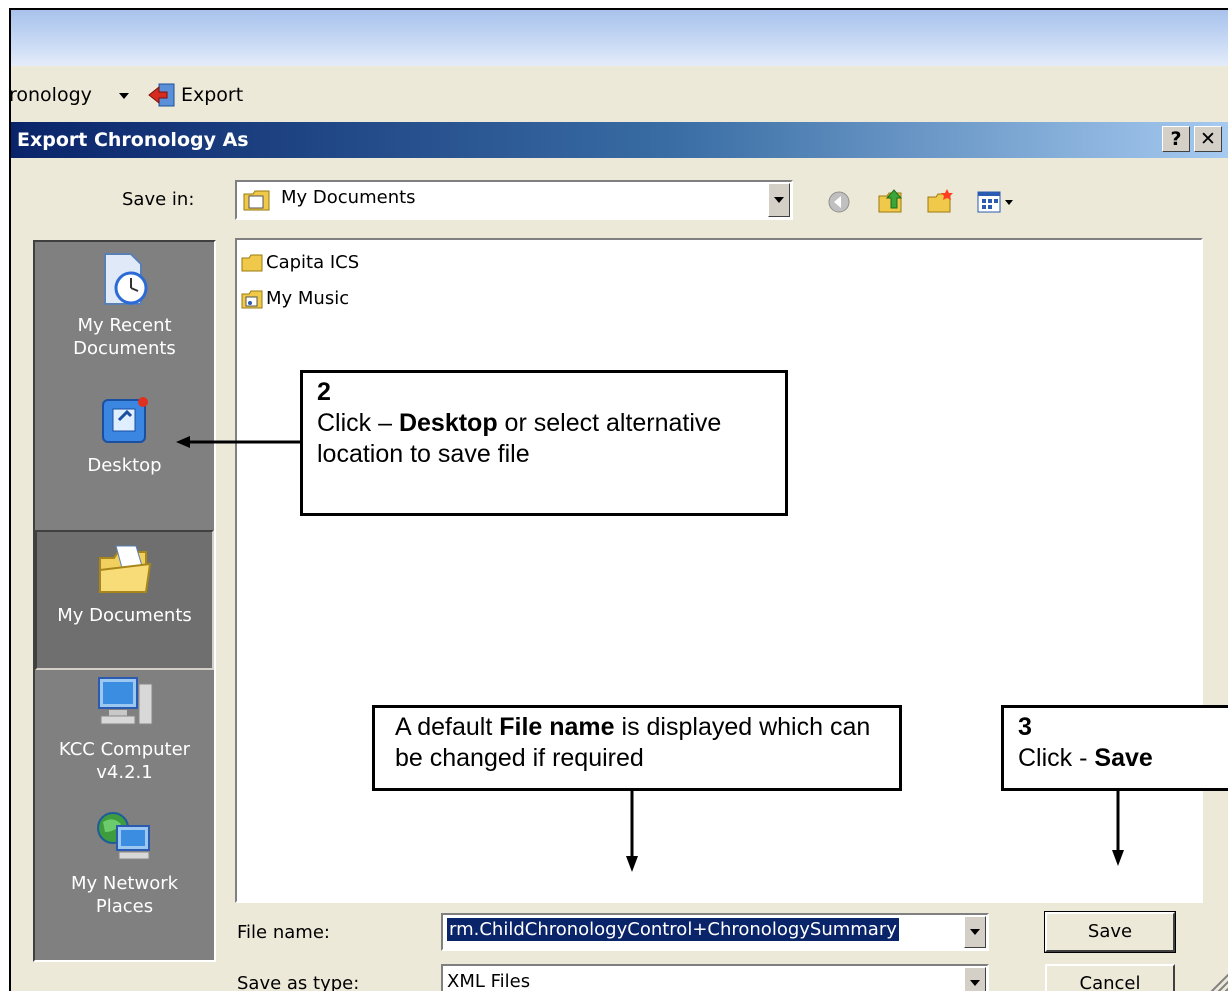  What do you see at coordinates (997, 202) in the screenshot?
I see `view-menu-icon` at bounding box center [997, 202].